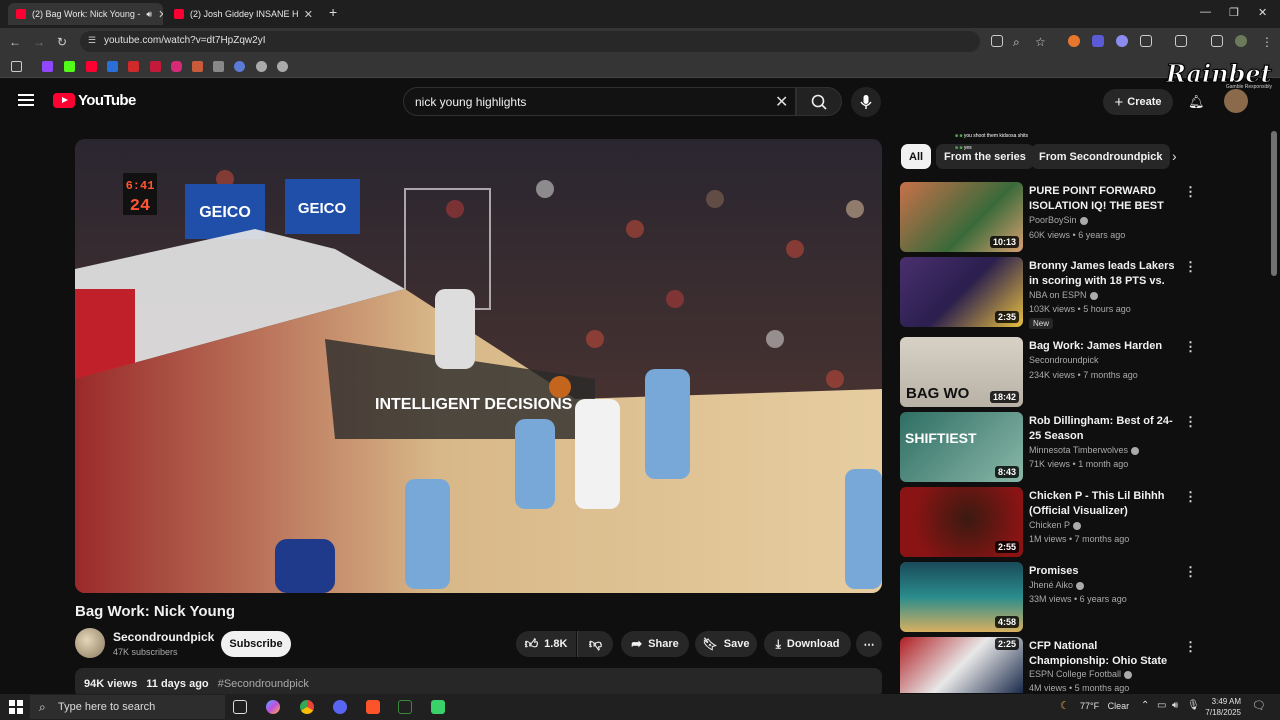  What do you see at coordinates (595, 644) in the screenshot?
I see `dislike-button: 👎︎` at bounding box center [595, 644].